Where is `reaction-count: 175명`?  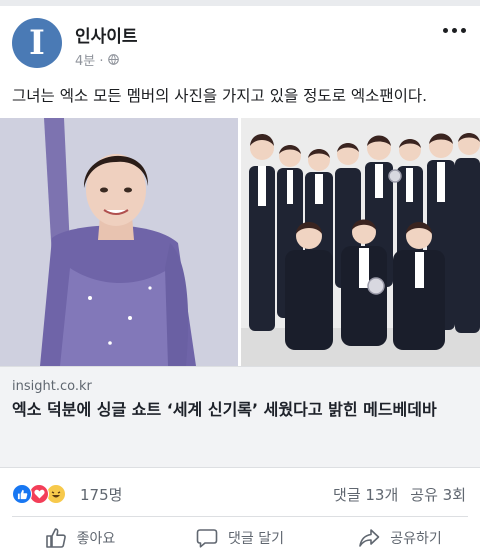 reaction-count: 175명 is located at coordinates (101, 494).